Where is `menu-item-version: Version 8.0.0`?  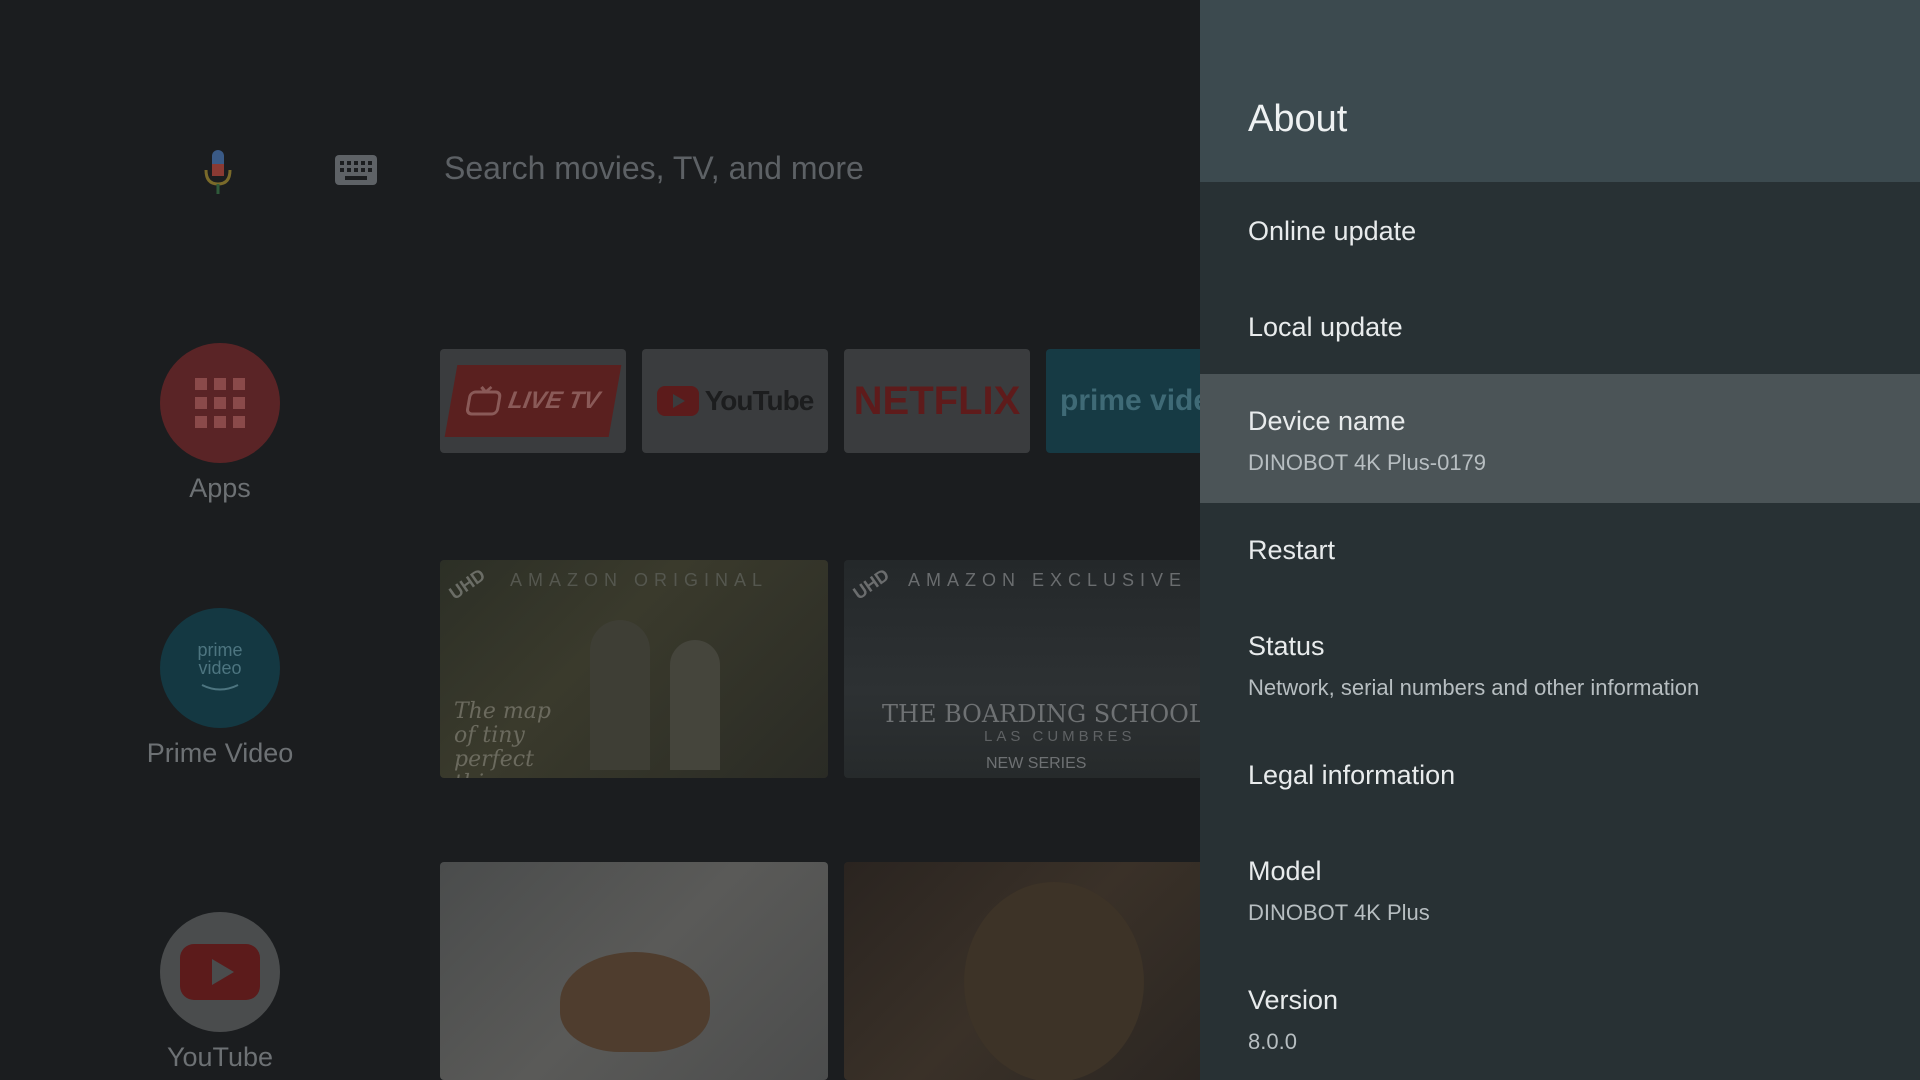 menu-item-version: Version 8.0.0 is located at coordinates (1560, 1016).